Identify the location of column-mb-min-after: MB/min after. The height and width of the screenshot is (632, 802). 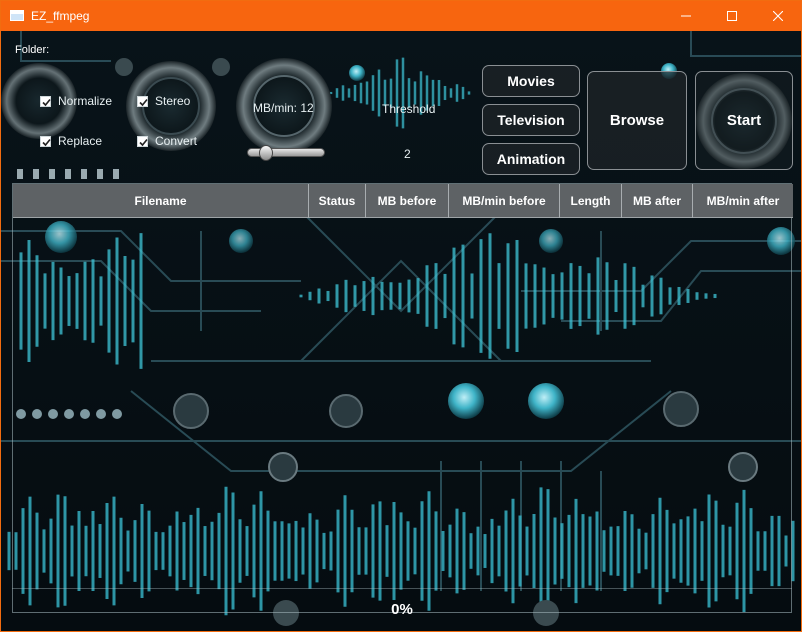
(743, 201).